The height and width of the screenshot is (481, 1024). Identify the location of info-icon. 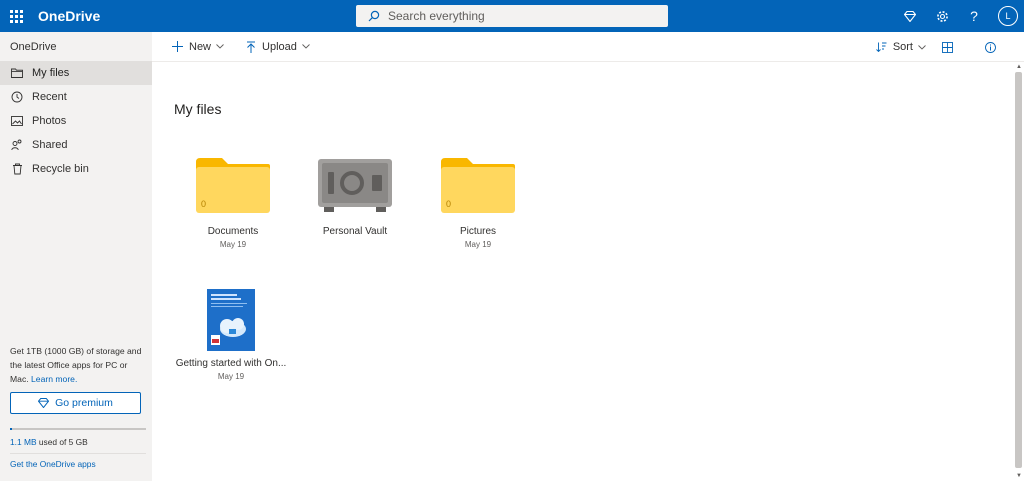
(990, 47).